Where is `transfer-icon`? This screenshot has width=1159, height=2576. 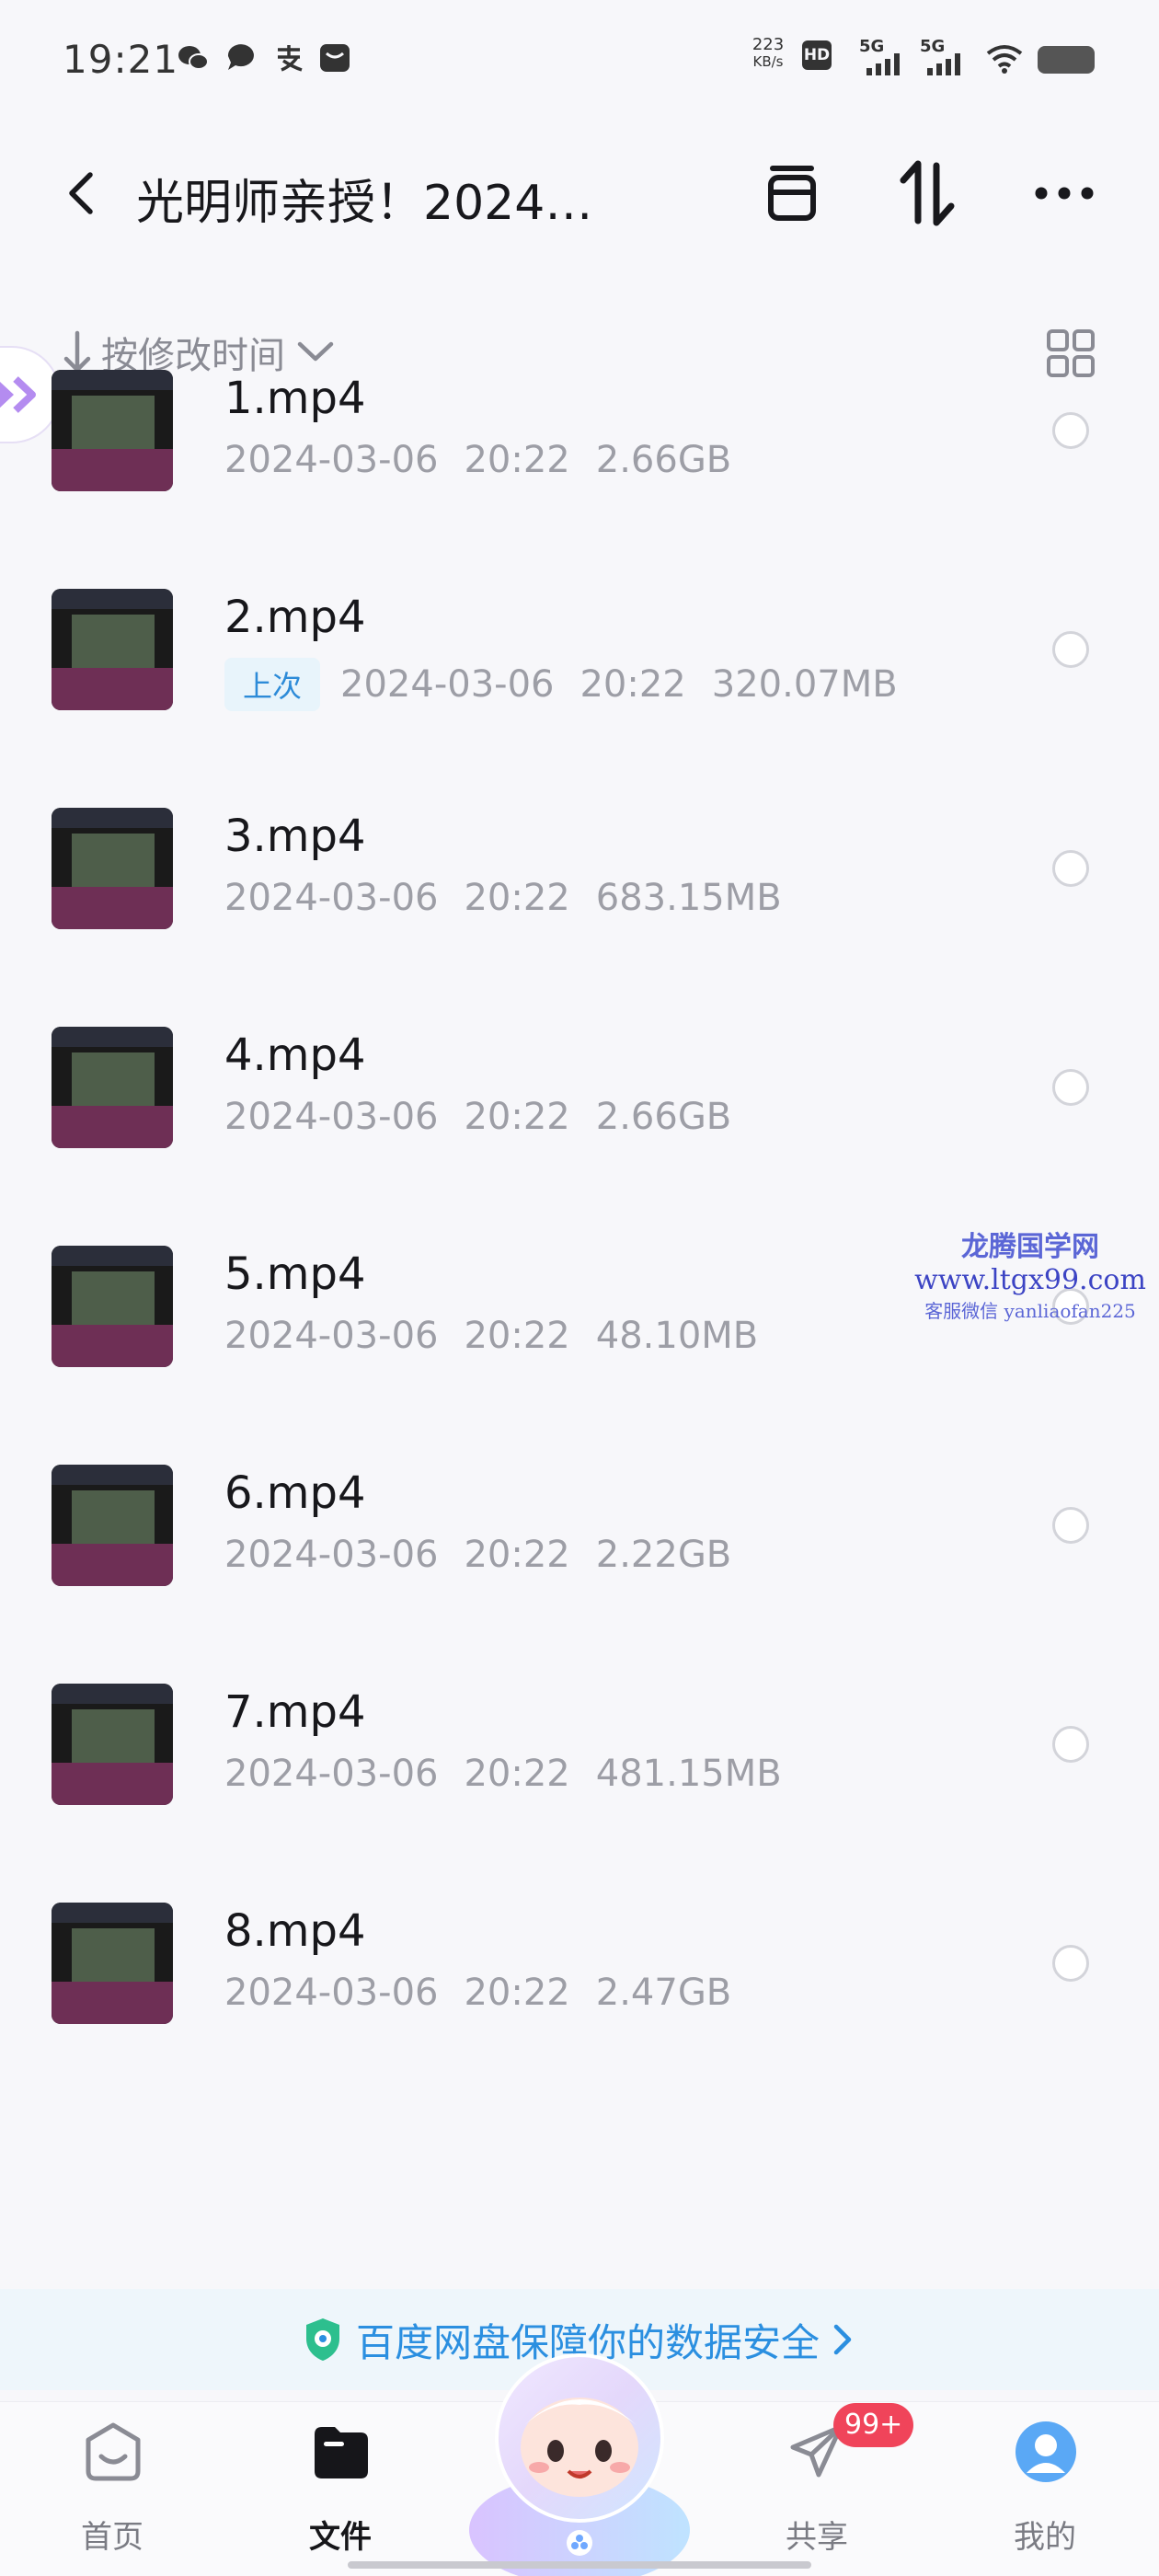 transfer-icon is located at coordinates (927, 193).